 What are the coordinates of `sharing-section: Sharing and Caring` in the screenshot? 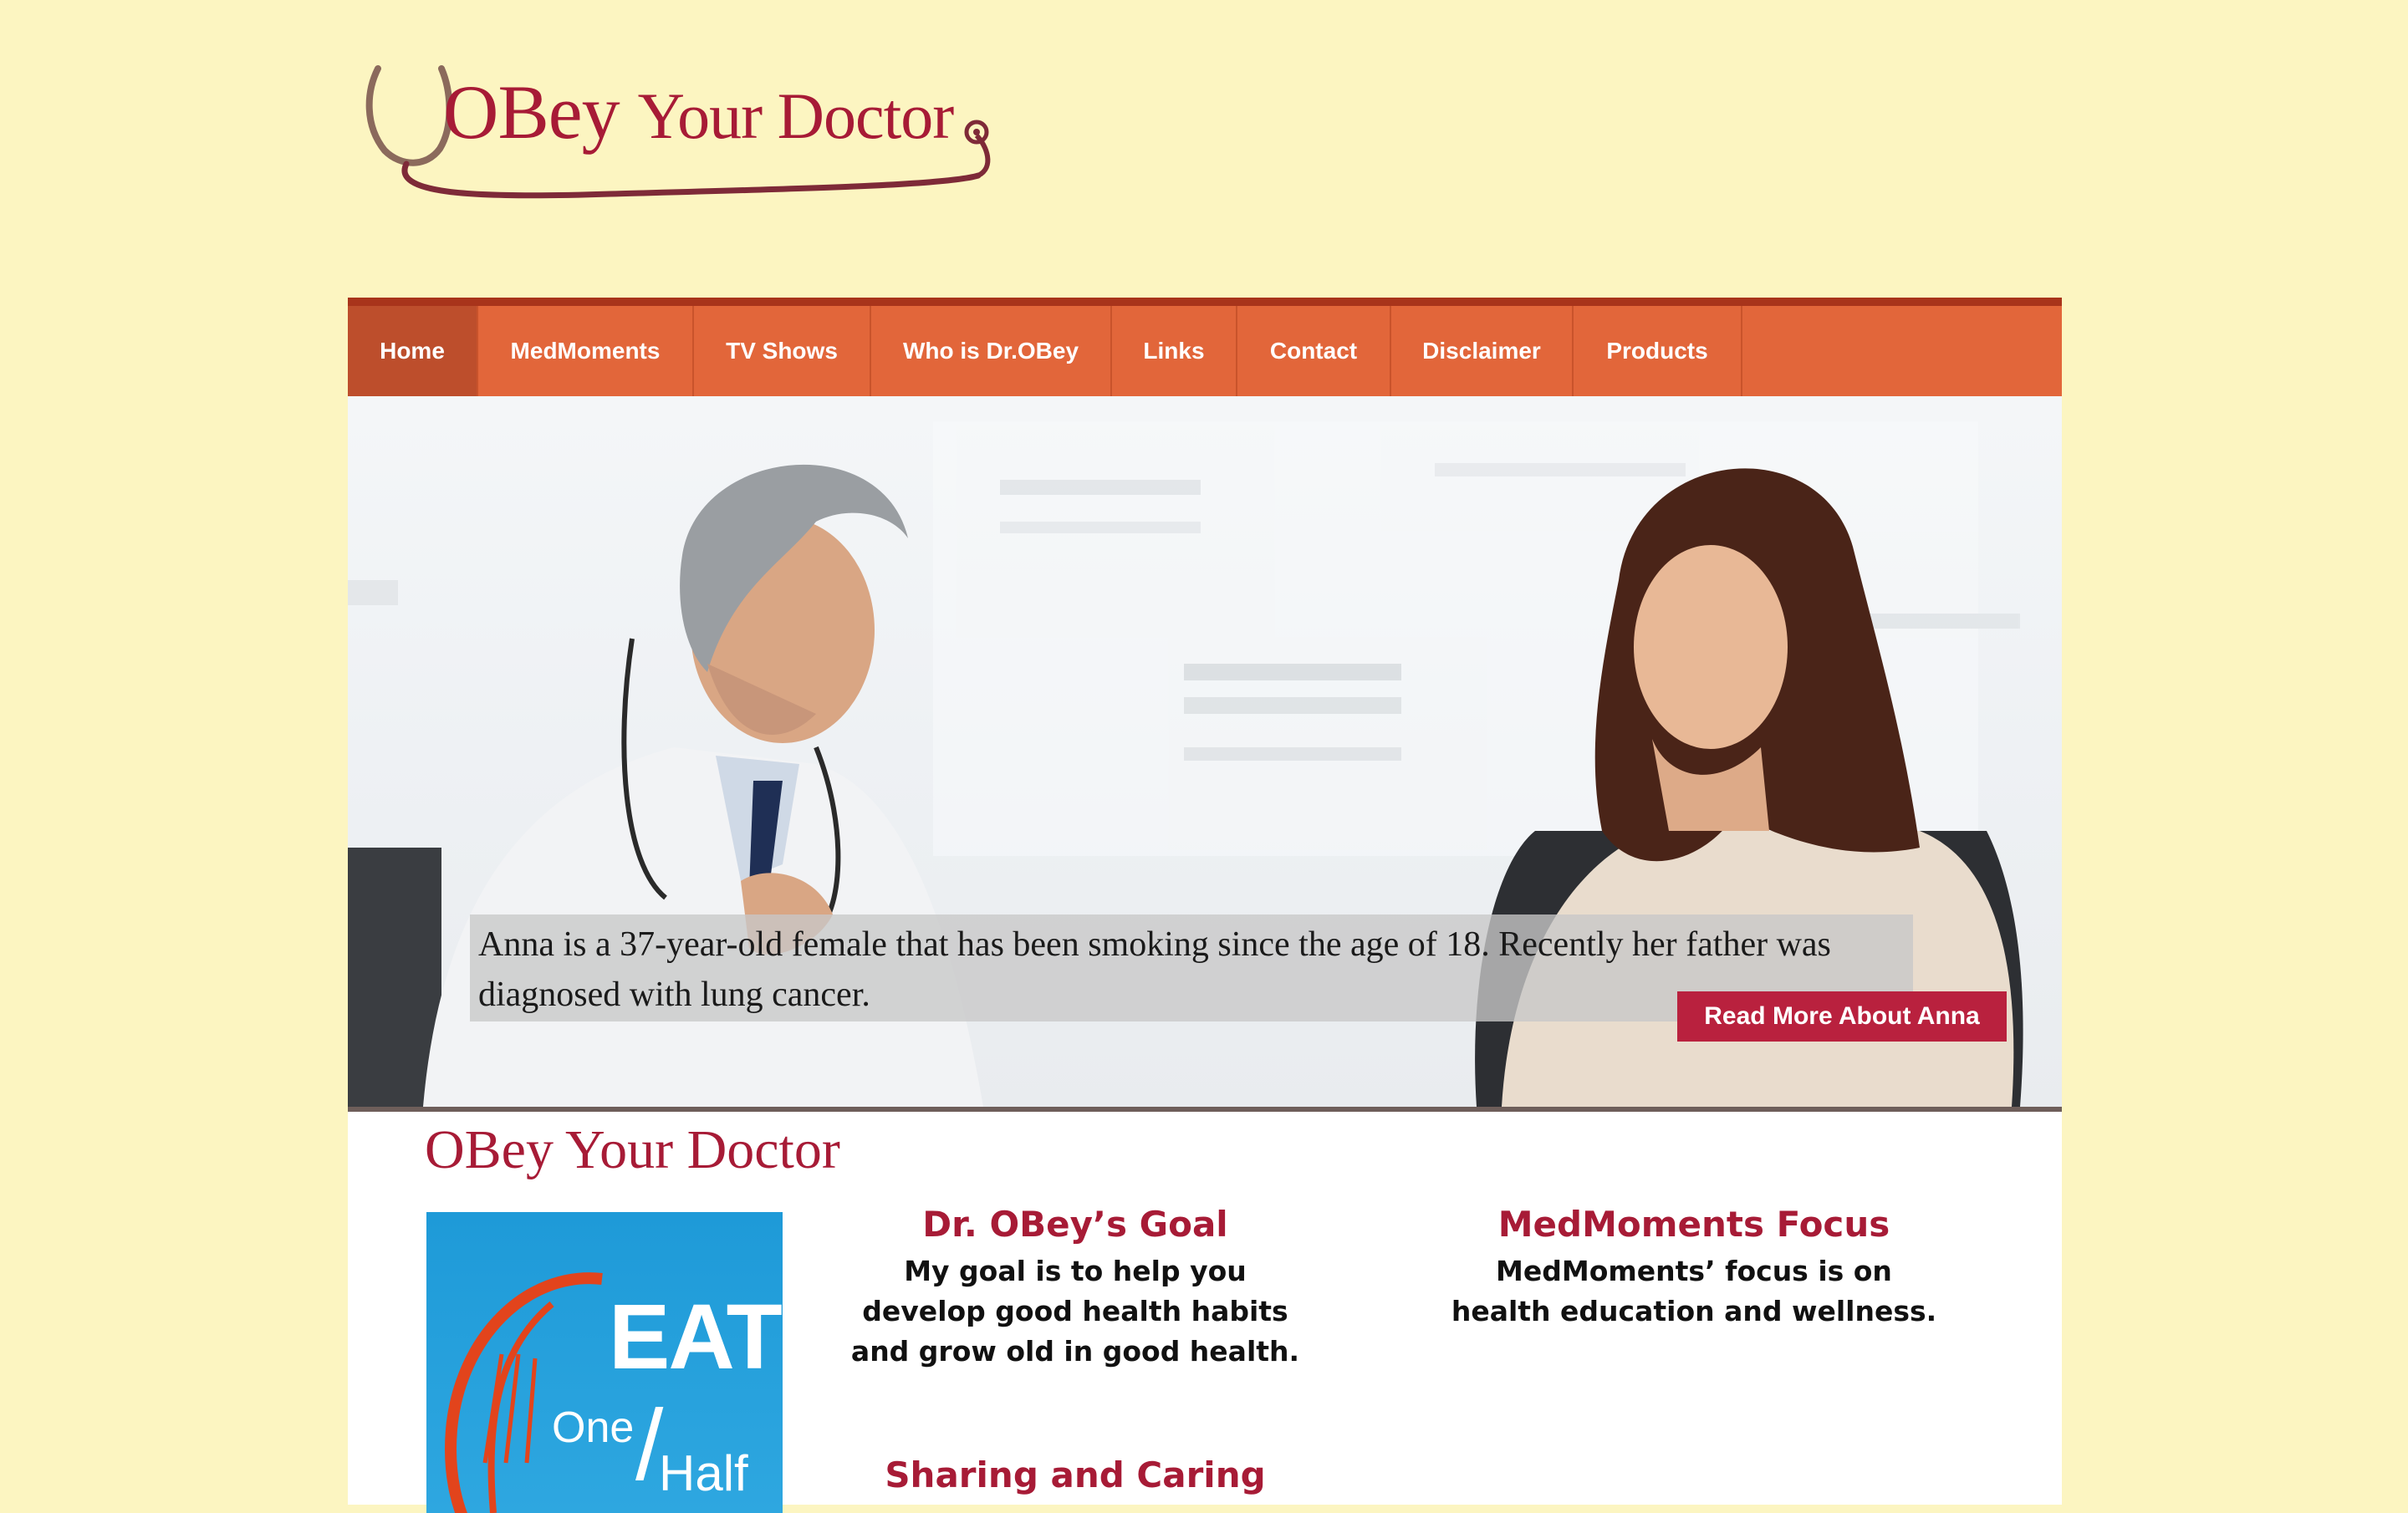 It's located at (1075, 1474).